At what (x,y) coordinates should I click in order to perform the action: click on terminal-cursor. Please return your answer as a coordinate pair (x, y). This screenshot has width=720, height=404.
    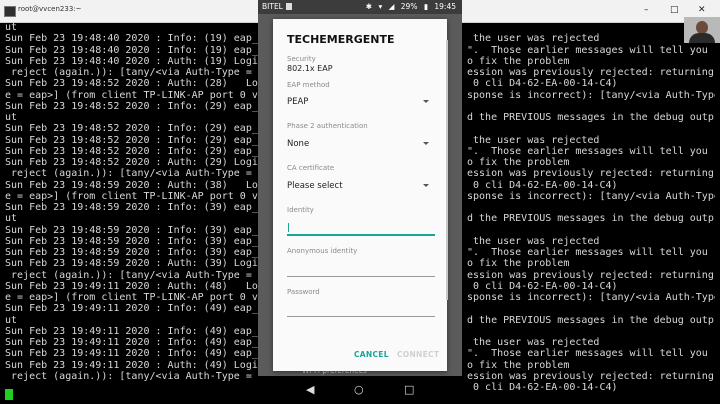
    Looking at the image, I should click on (9, 394).